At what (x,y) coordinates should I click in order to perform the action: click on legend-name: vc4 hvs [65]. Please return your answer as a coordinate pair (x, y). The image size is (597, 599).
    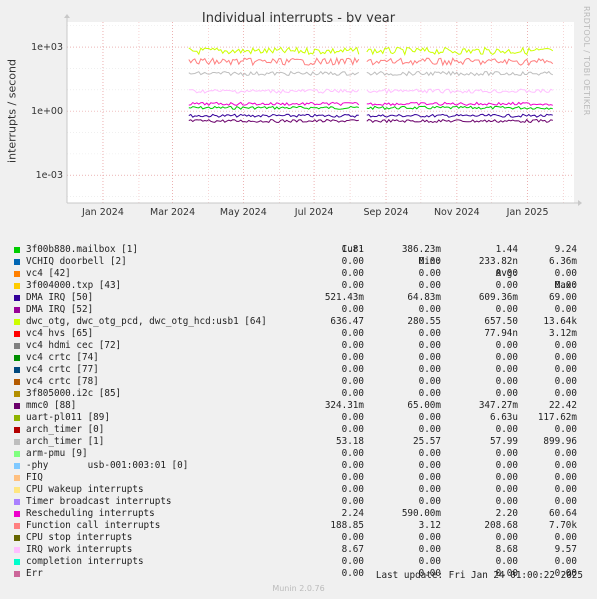
    Looking at the image, I should click on (60, 333).